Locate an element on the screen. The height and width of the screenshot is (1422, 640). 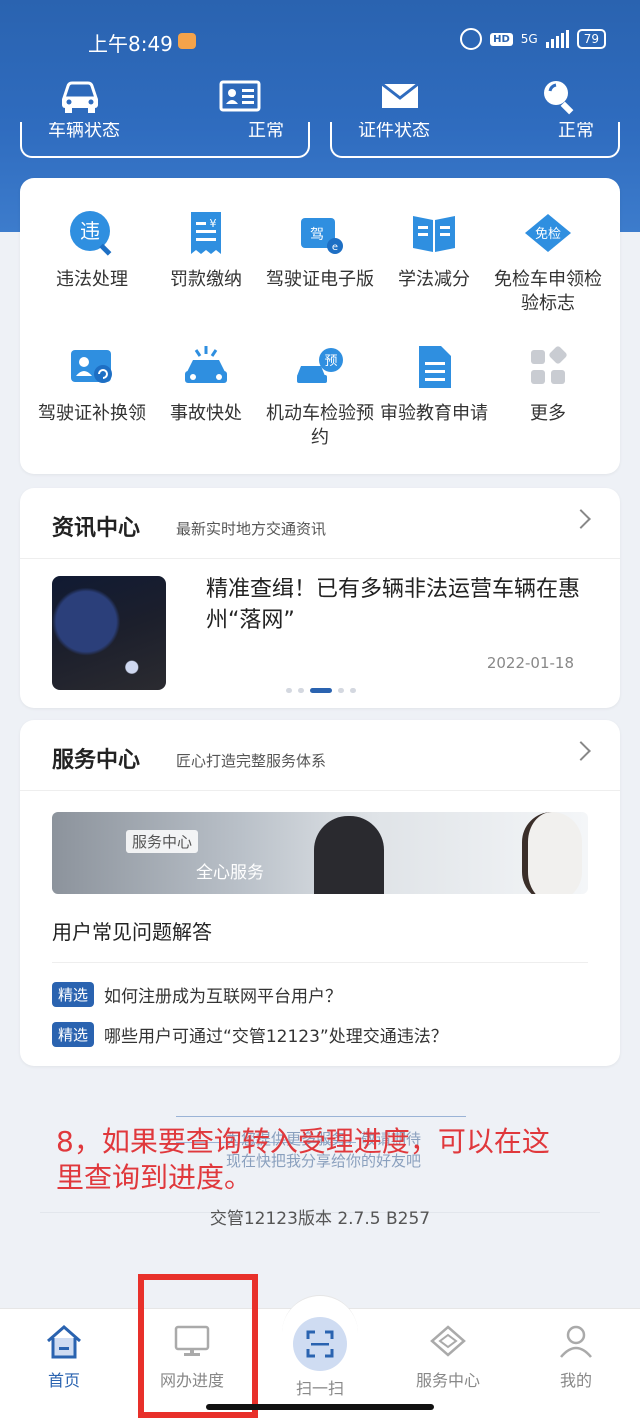
carousel-indicator is located at coordinates (321, 690).